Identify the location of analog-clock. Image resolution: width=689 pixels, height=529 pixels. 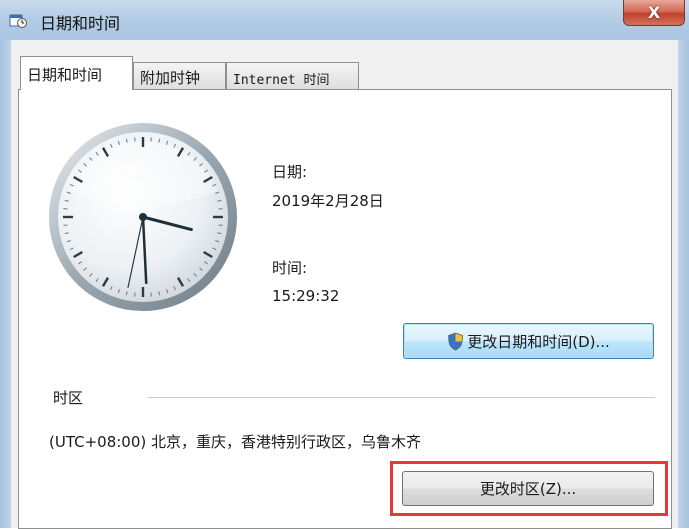
(143, 217).